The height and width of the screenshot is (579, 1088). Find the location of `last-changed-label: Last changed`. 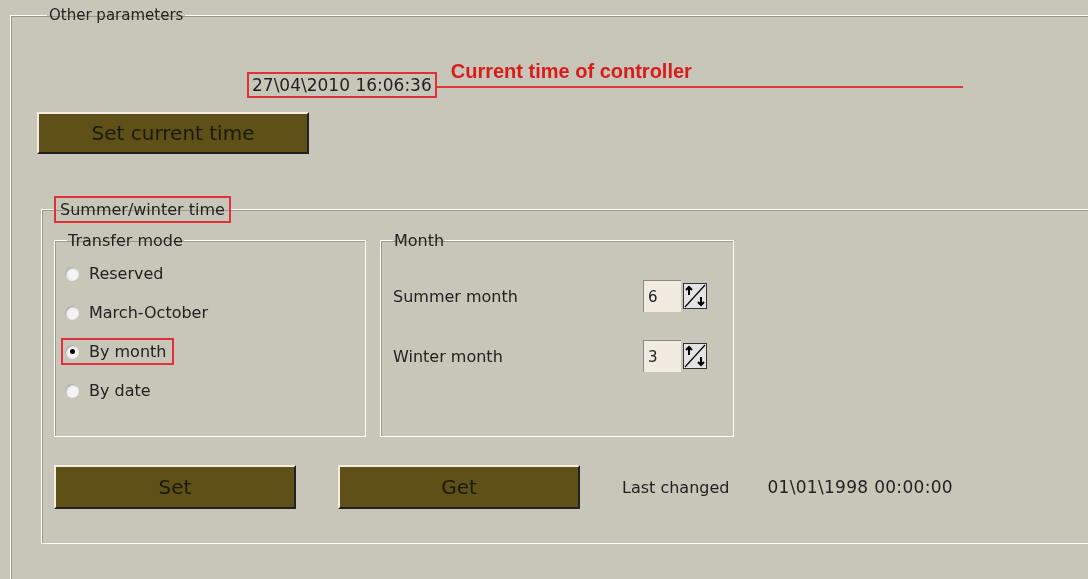

last-changed-label: Last changed is located at coordinates (676, 487).